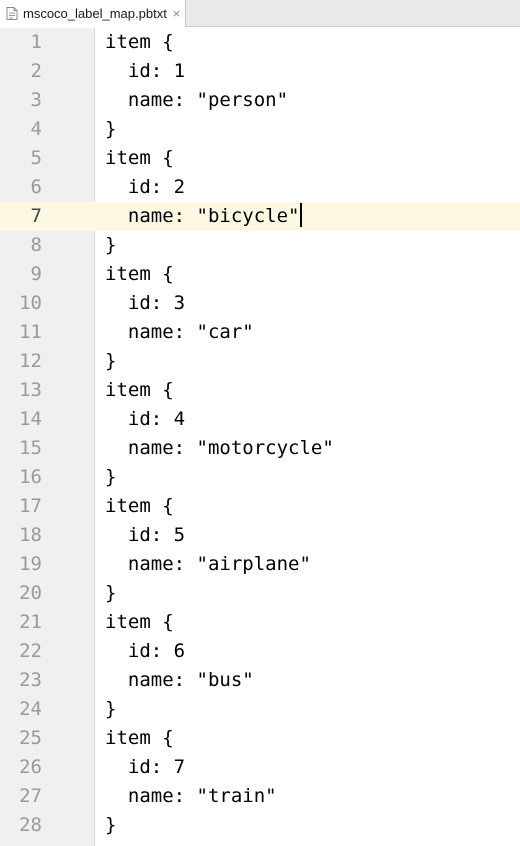  Describe the element at coordinates (30, 767) in the screenshot. I see `line-number: 26` at that location.